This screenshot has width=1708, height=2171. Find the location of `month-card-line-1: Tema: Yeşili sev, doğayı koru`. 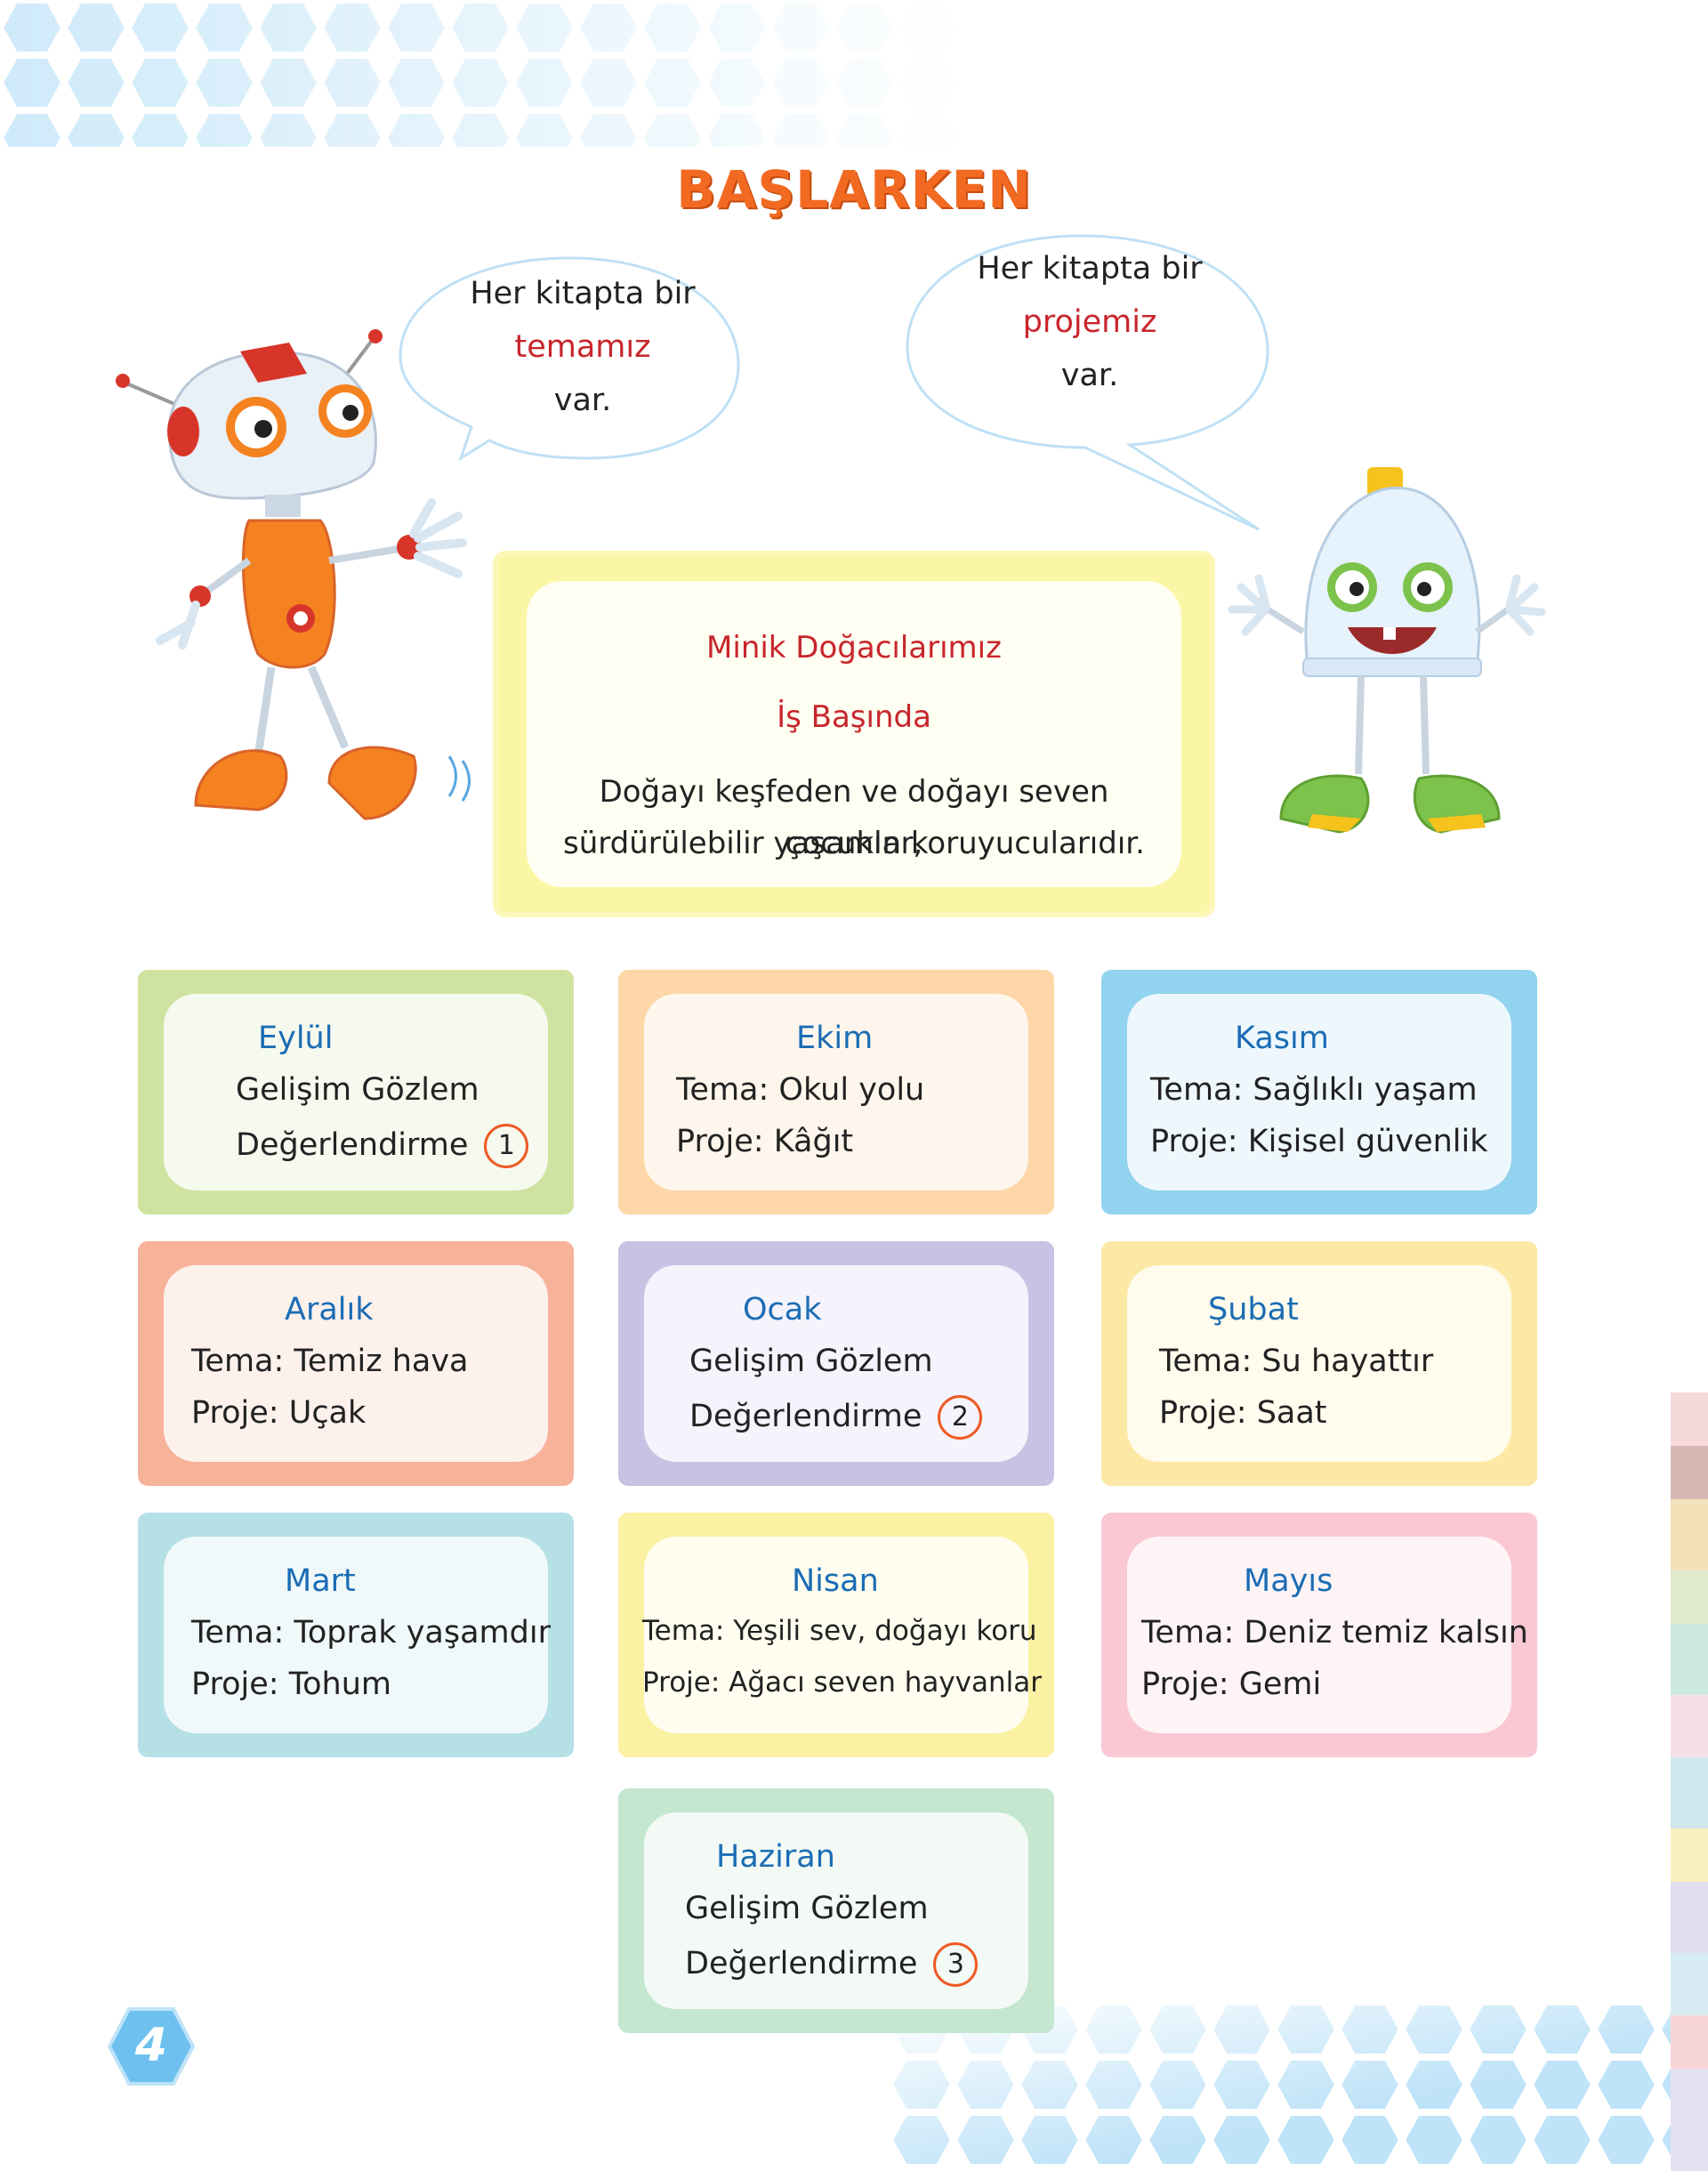

month-card-line-1: Tema: Yeşili sev, doğayı koru is located at coordinates (839, 1631).